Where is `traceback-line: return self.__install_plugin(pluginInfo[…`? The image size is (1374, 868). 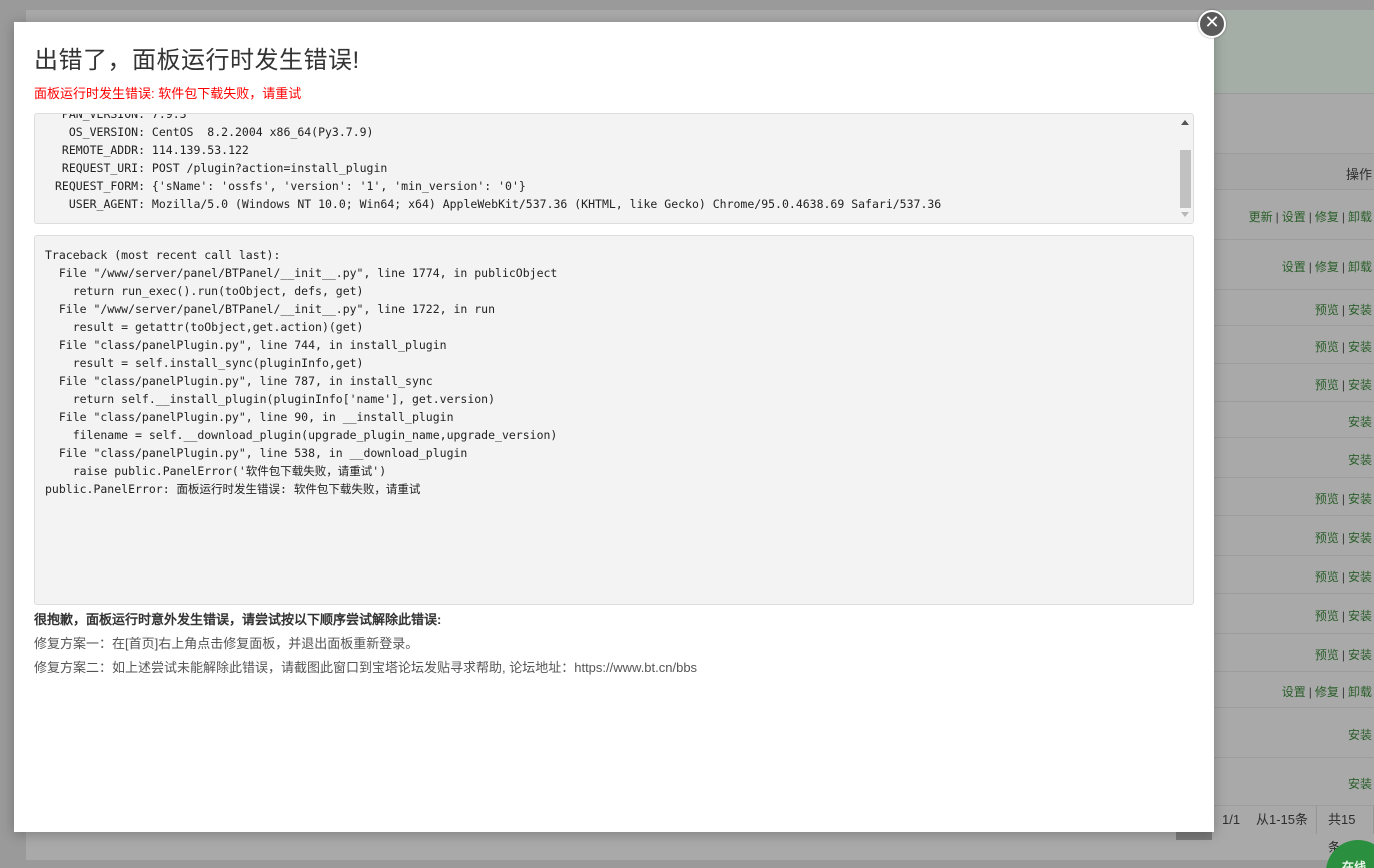
traceback-line: return self.__install_plugin(pluginInfo[… is located at coordinates (270, 399).